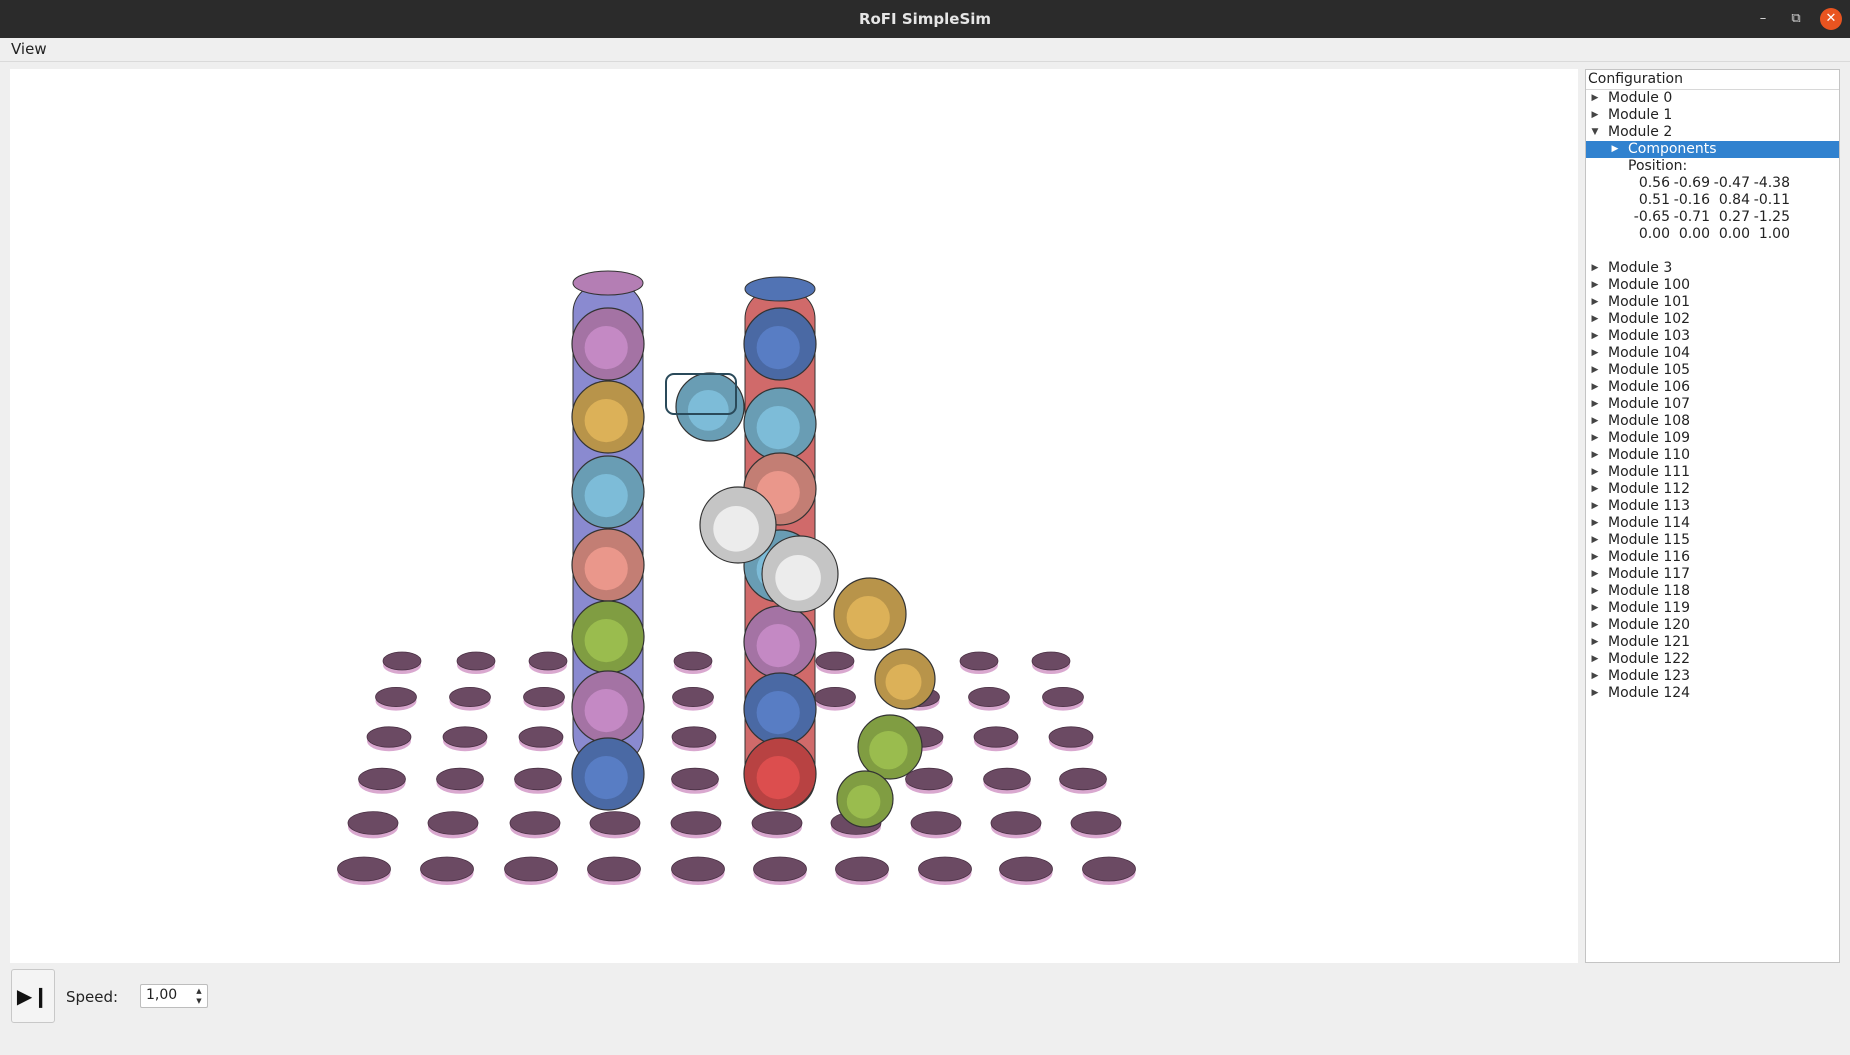 The image size is (1850, 1055). Describe the element at coordinates (1712, 438) in the screenshot. I see `tree-item-module: ▶ Module 109` at that location.